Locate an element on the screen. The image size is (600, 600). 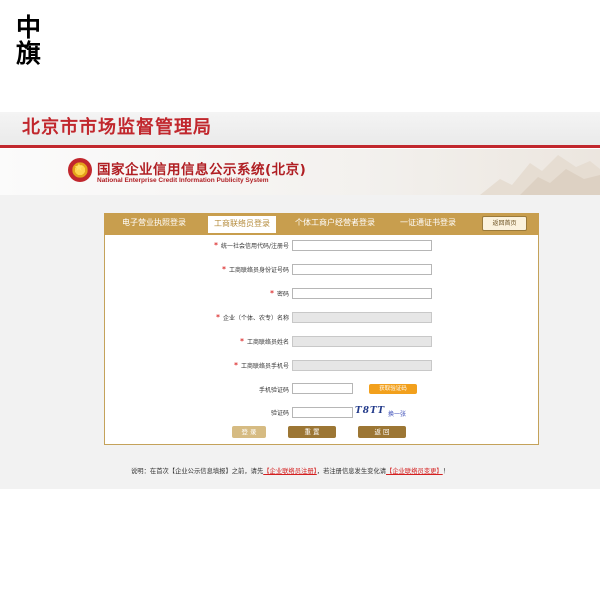
captcha-label: 验证码 is located at coordinates (279, 413).